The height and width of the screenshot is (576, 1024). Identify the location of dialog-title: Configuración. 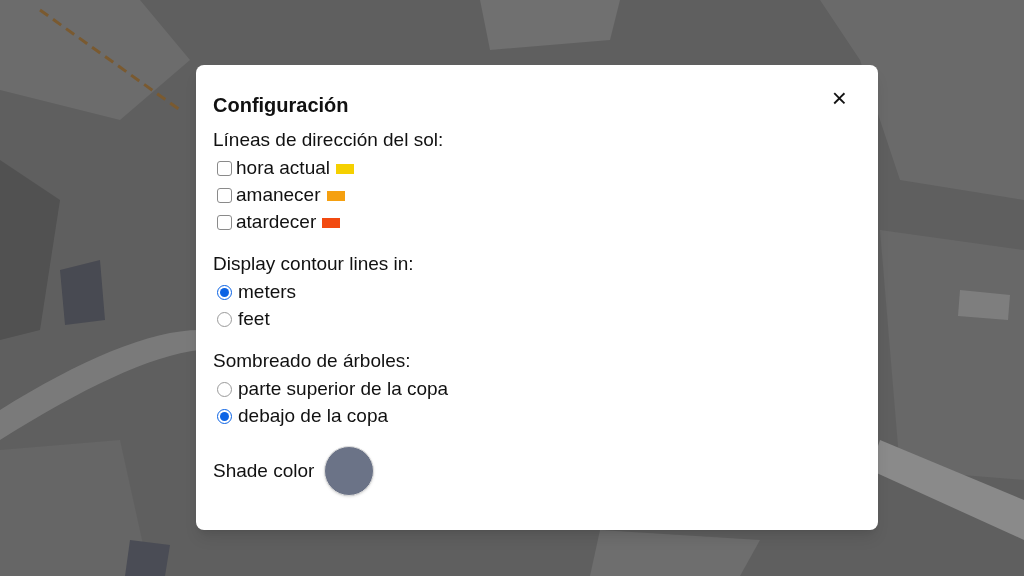
(281, 105).